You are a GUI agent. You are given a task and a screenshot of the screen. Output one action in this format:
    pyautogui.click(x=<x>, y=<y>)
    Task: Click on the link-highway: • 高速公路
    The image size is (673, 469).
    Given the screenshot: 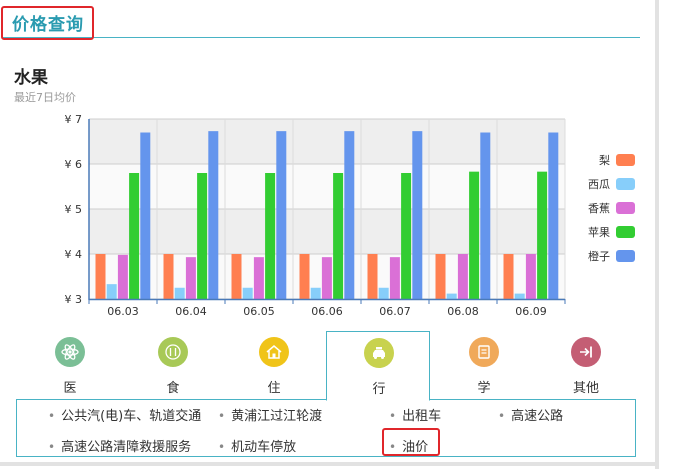 What is the action you would take?
    pyautogui.click(x=530, y=414)
    